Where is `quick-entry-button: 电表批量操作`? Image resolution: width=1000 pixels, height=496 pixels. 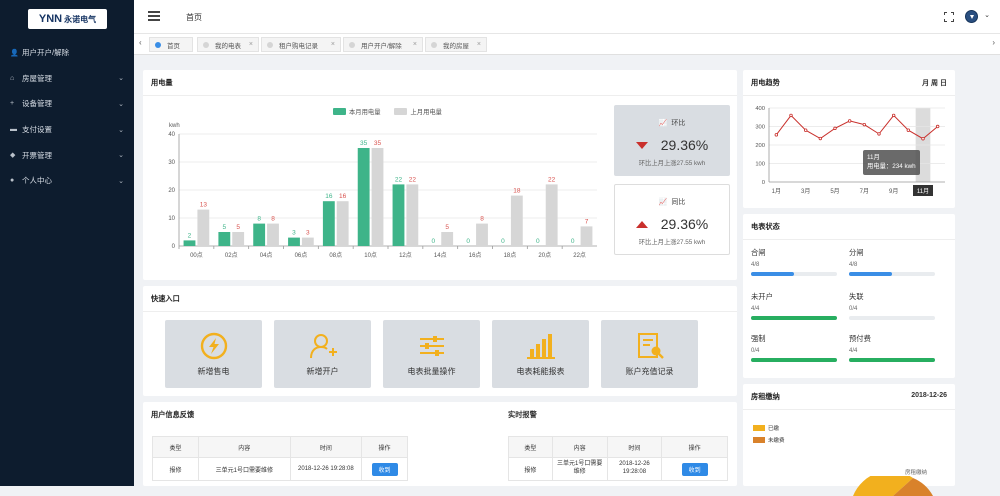
quick-entry-button: 电表批量操作 is located at coordinates (431, 354).